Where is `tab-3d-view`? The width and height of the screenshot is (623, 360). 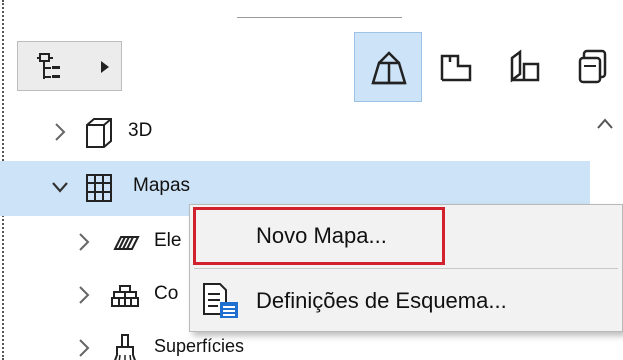
tab-3d-view is located at coordinates (388, 67).